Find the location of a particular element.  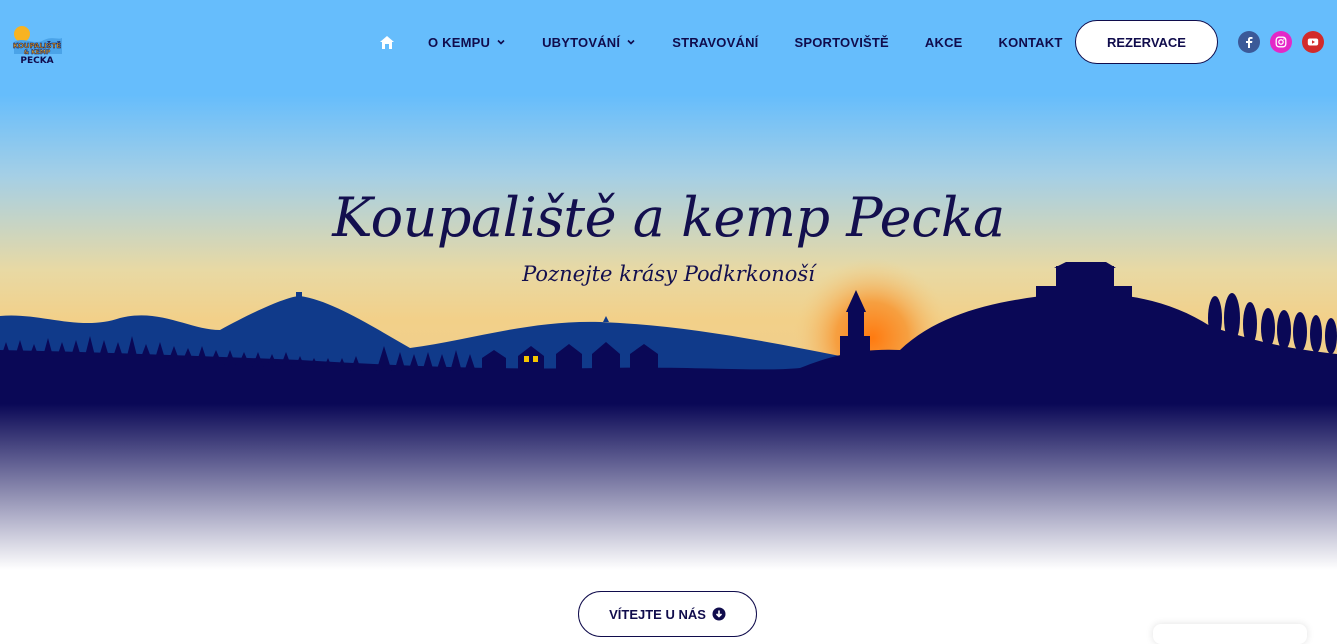

svg-text: PECKA is located at coordinates (36, 61).